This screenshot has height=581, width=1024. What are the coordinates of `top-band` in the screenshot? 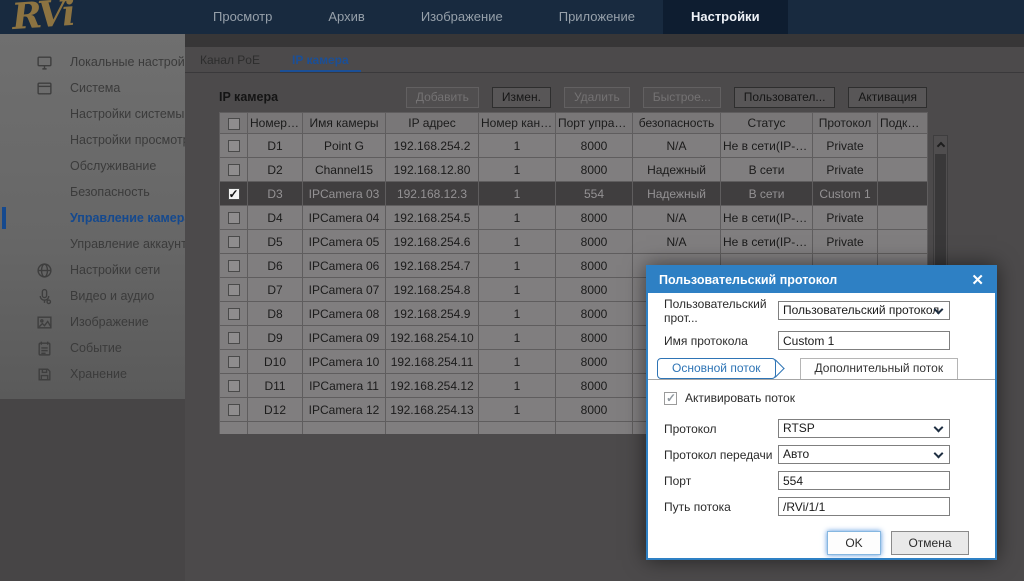 It's located at (604, 40).